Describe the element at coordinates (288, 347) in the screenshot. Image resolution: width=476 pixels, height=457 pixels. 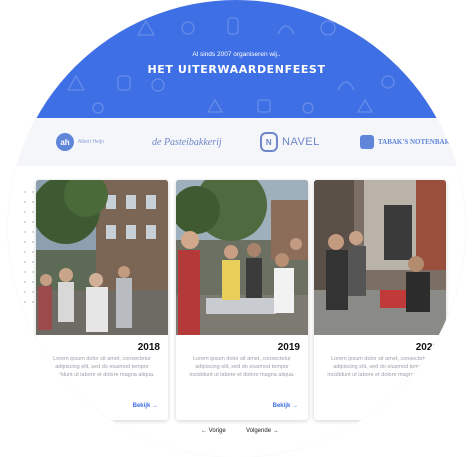
I see `card-year: 2019` at that location.